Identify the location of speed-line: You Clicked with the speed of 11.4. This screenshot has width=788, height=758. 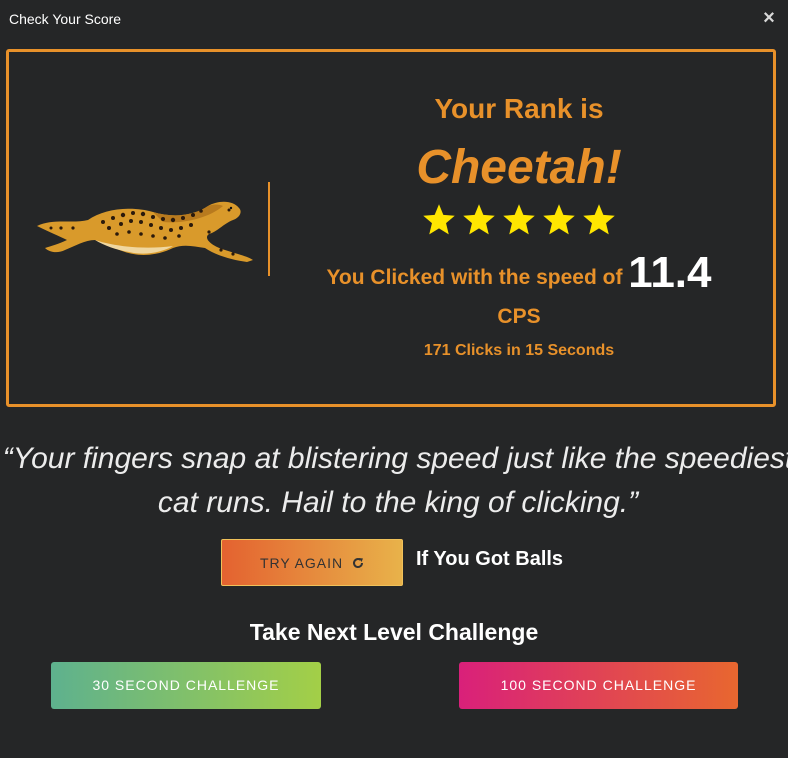
(519, 273).